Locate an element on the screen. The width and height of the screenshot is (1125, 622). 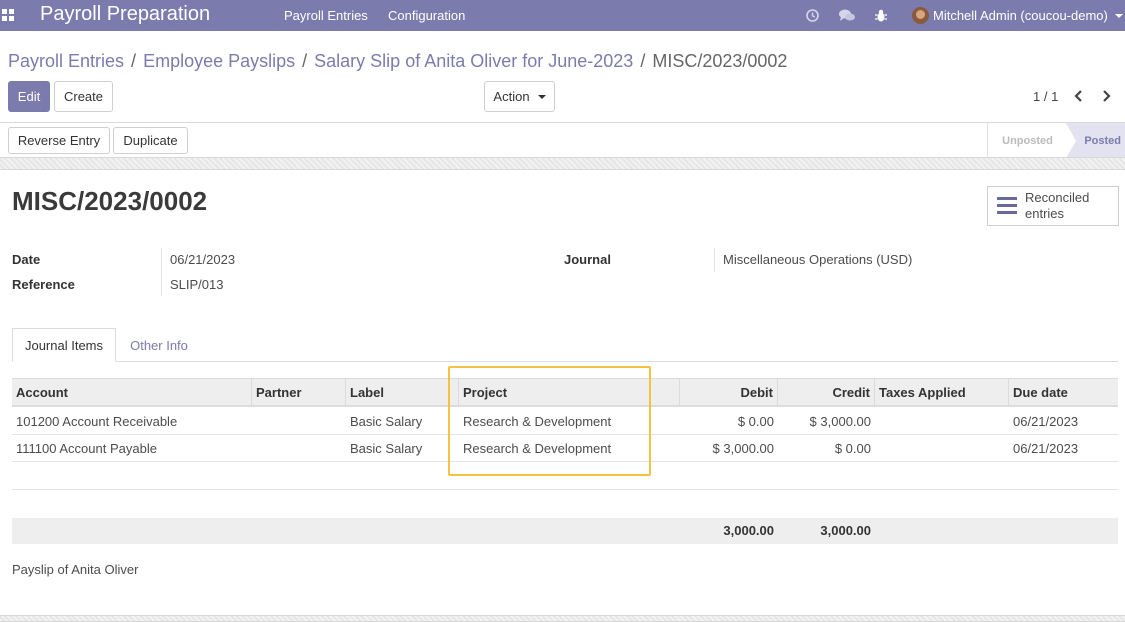
edit-button: Edit is located at coordinates (29, 96).